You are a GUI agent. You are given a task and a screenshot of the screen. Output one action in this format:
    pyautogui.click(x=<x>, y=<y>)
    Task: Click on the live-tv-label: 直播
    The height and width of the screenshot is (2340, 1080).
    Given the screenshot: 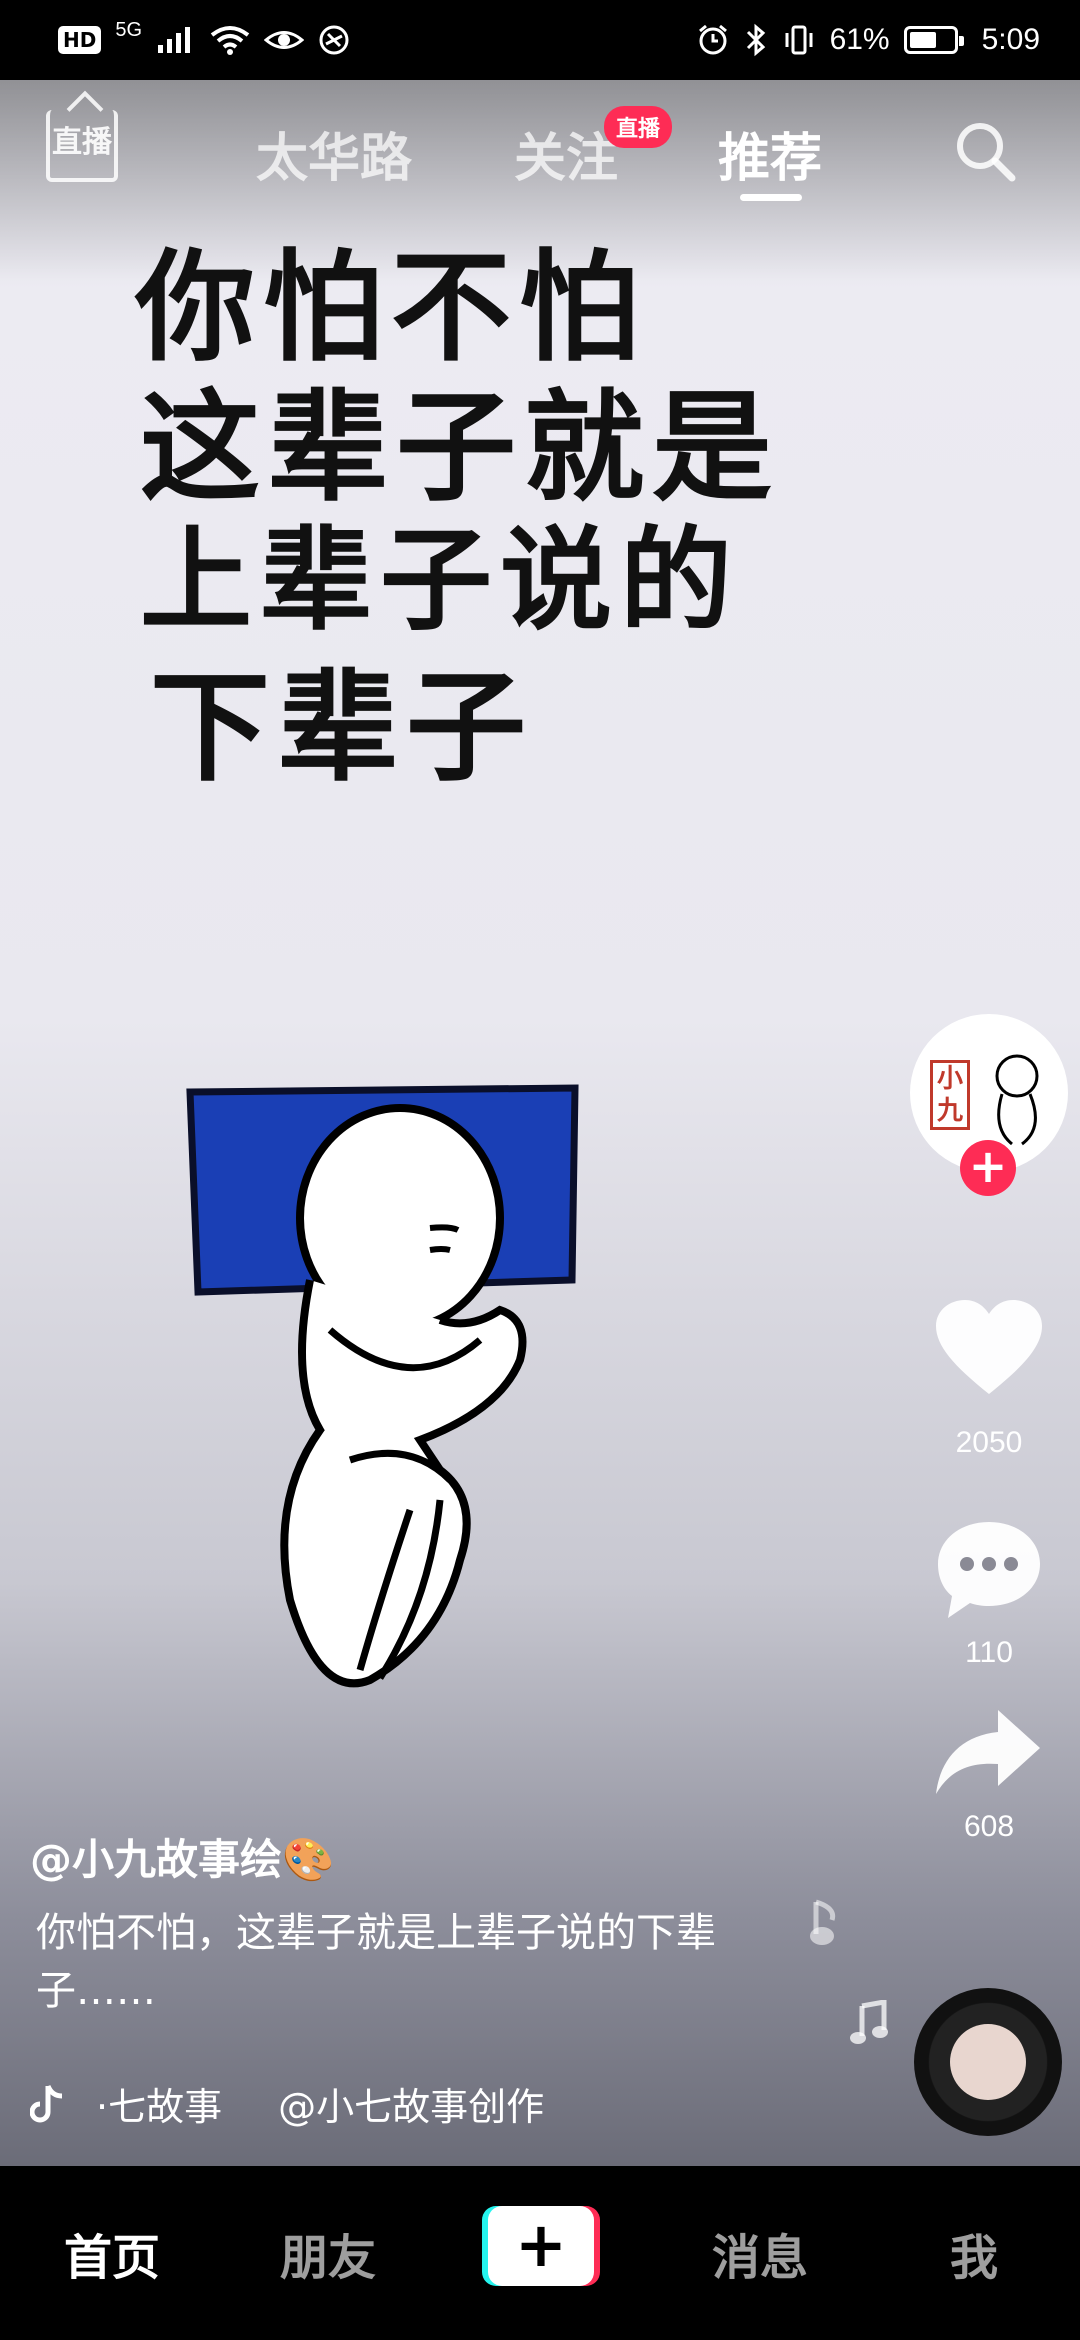 What is the action you would take?
    pyautogui.click(x=82, y=142)
    